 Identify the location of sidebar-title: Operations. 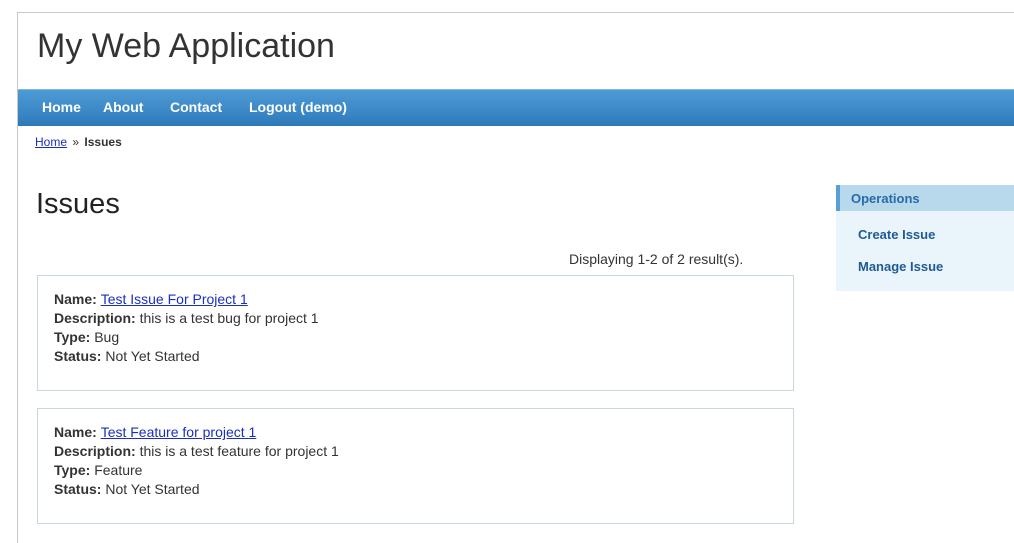
(925, 198).